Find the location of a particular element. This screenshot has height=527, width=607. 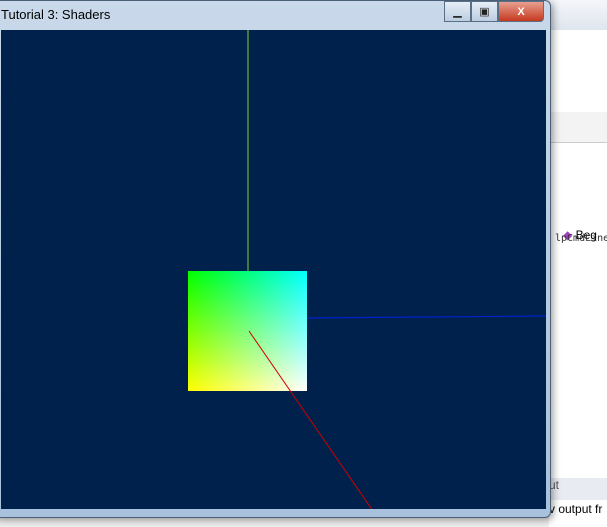

close-button: X is located at coordinates (521, 11).